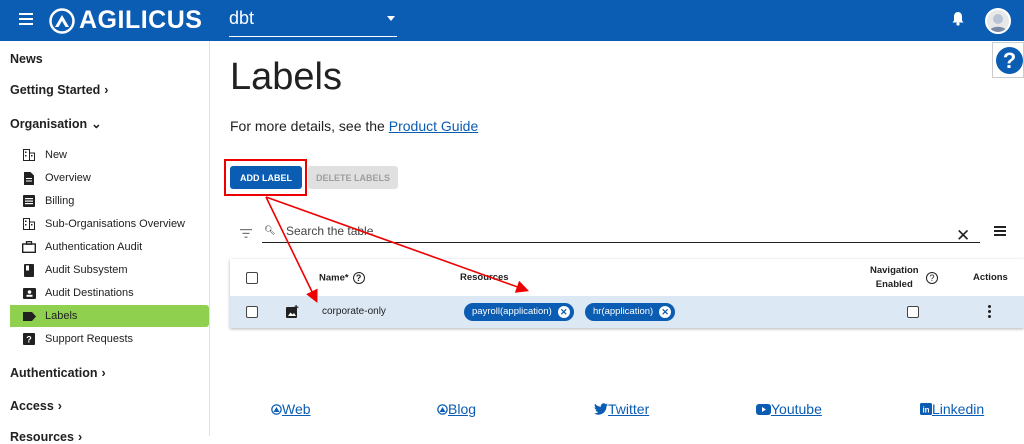 This screenshot has width=1024, height=444. What do you see at coordinates (266, 177) in the screenshot?
I see `add-label-button: ADD LABEL` at bounding box center [266, 177].